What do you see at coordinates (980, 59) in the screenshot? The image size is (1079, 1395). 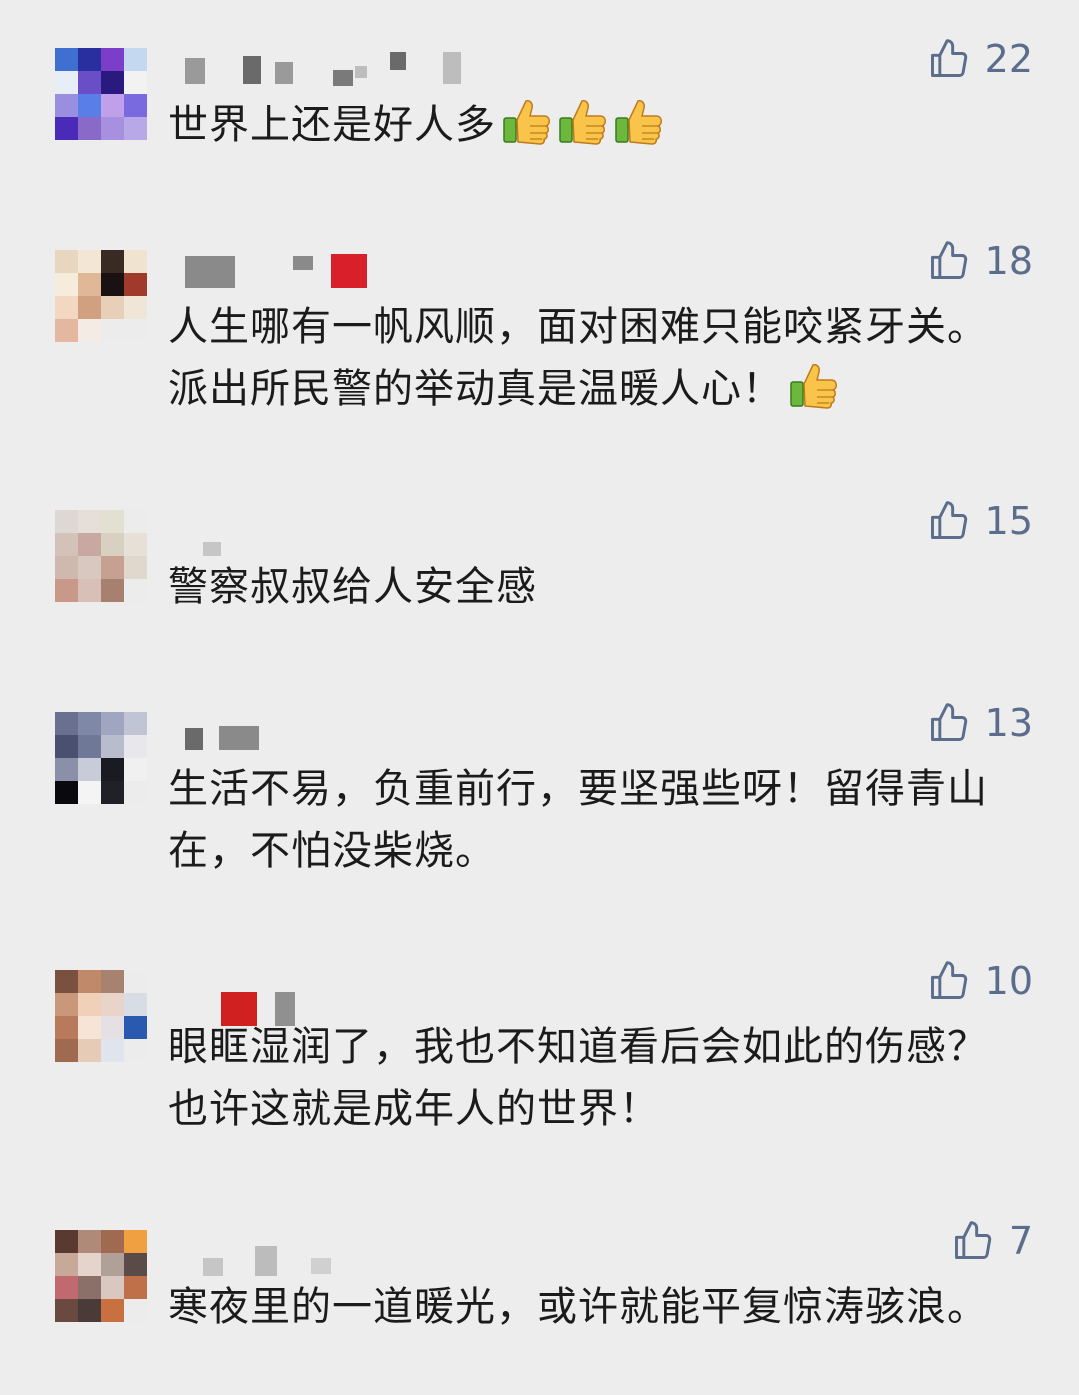 I see `like-button: 22` at bounding box center [980, 59].